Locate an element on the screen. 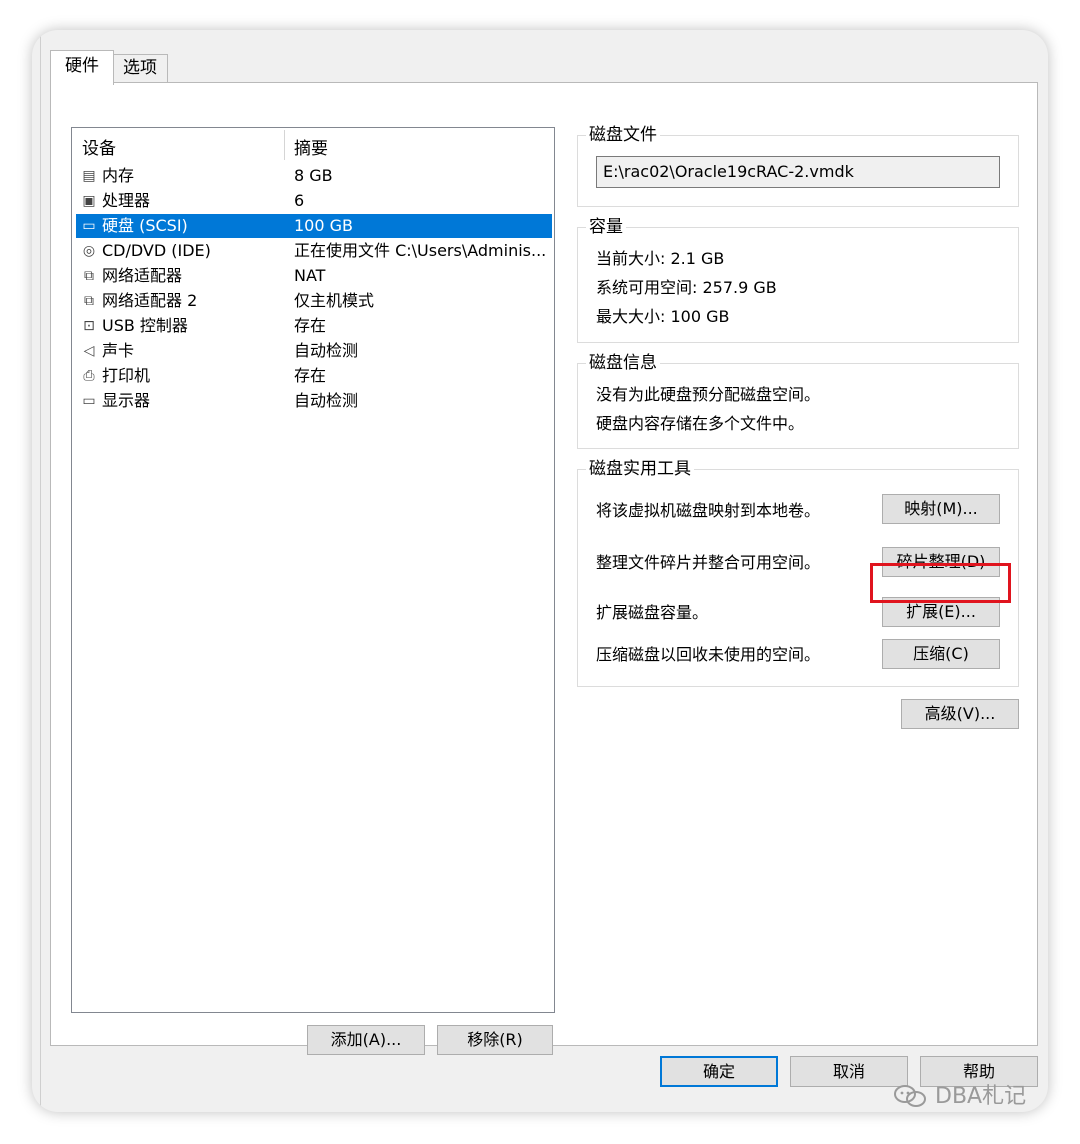 This screenshot has width=1080, height=1144. column-header-summary: 摘要 is located at coordinates (311, 146).